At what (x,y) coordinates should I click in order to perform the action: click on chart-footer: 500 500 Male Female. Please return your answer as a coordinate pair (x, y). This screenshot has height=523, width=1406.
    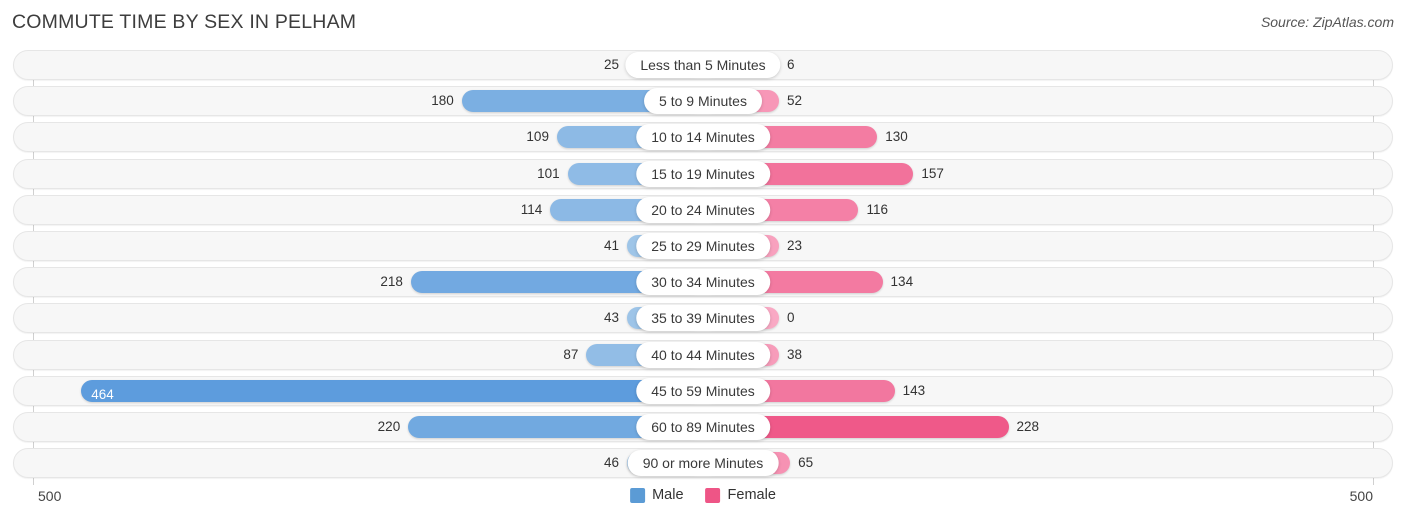
    Looking at the image, I should click on (703, 503).